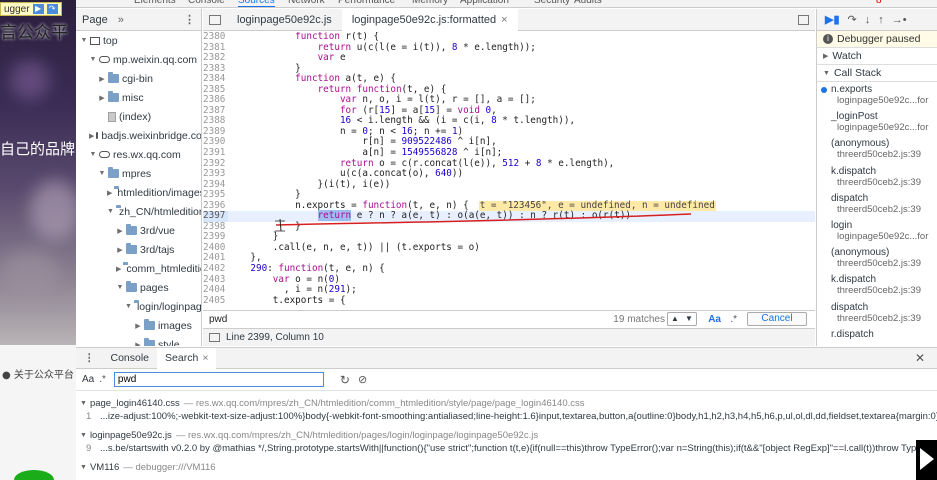 The image size is (937, 480). I want to click on refresh-icon: ↻, so click(345, 380).